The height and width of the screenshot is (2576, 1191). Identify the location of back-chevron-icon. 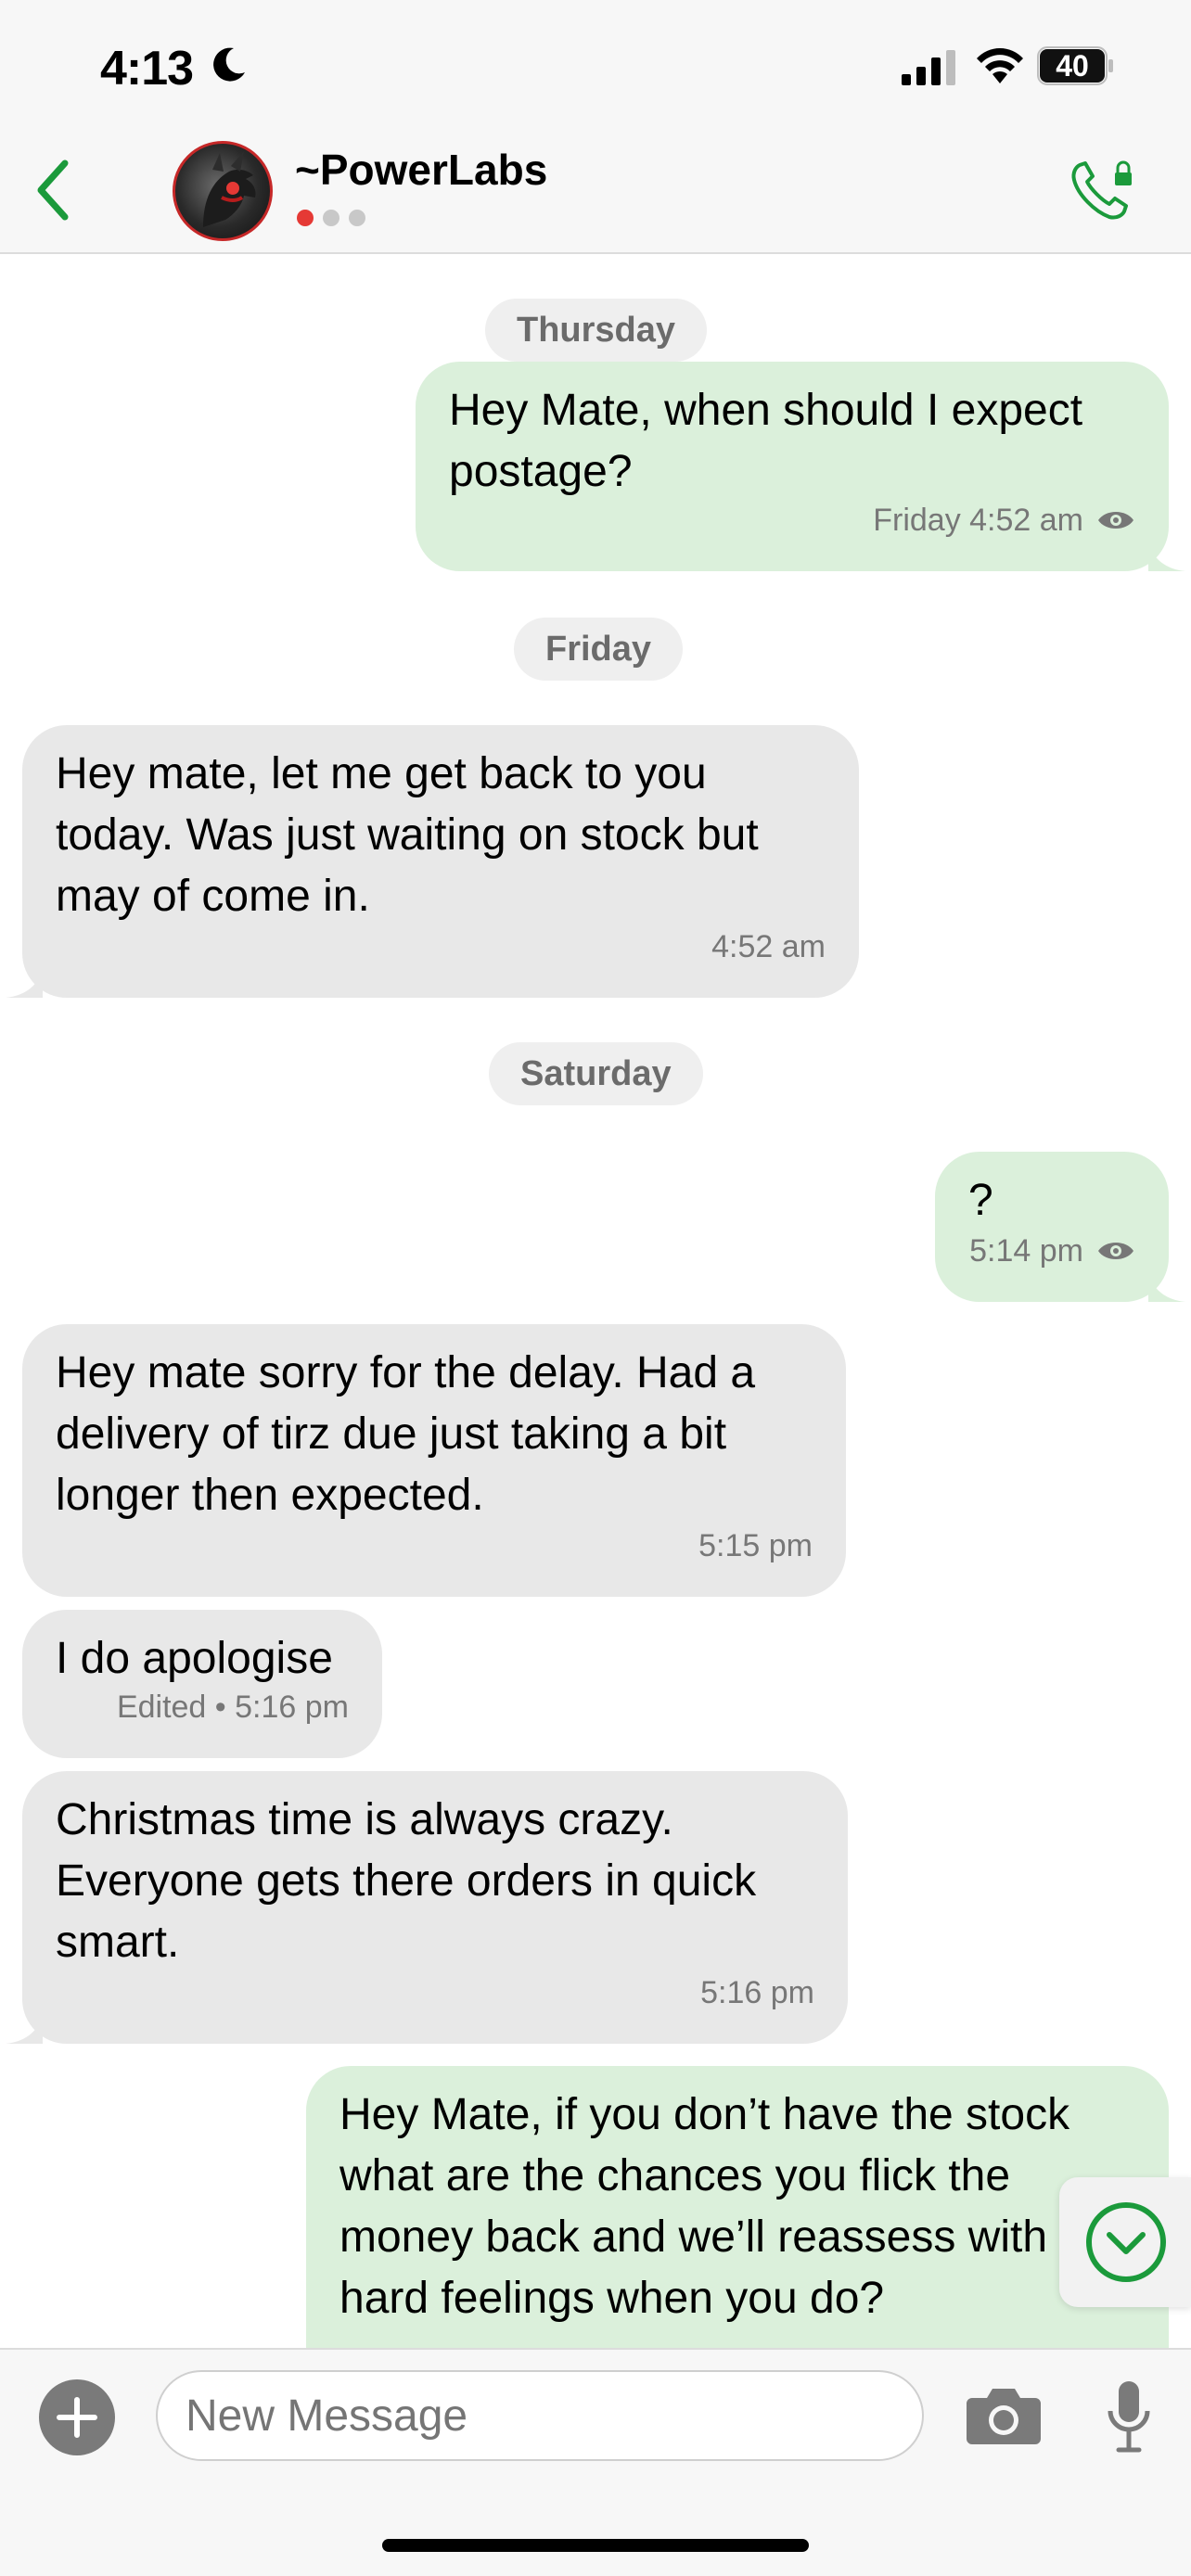
(52, 191).